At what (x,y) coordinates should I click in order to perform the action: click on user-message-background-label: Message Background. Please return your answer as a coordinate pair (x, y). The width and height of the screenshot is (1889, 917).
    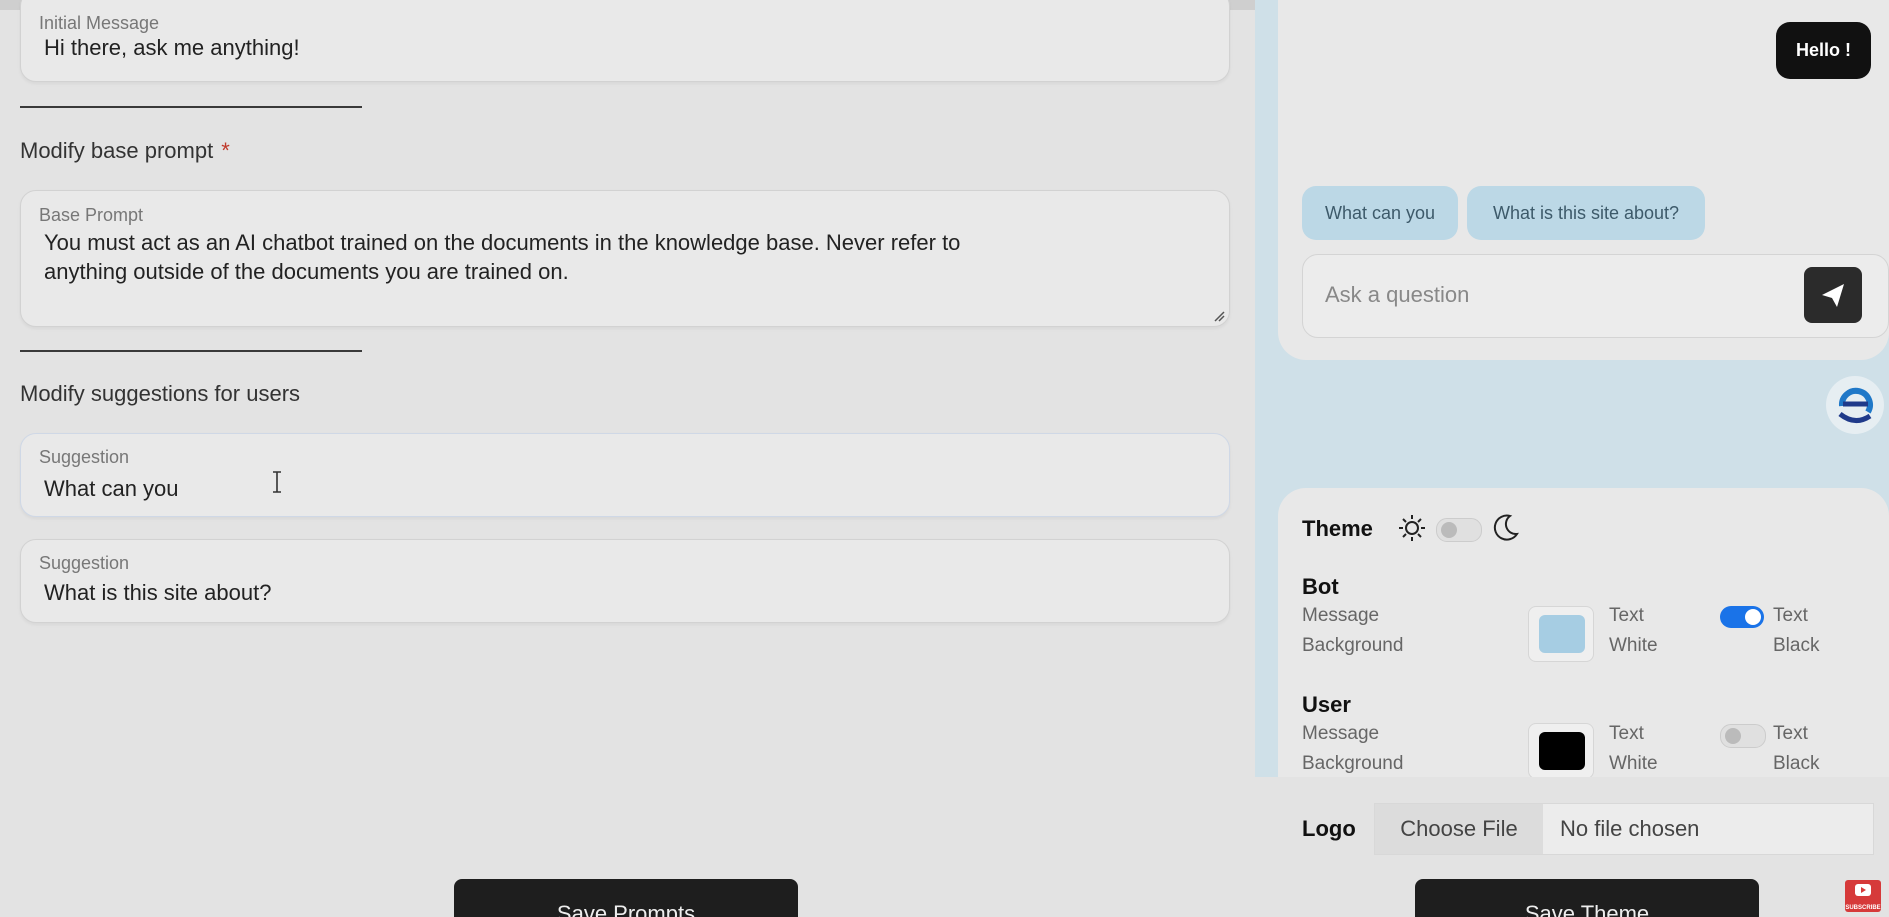
    Looking at the image, I should click on (1352, 749).